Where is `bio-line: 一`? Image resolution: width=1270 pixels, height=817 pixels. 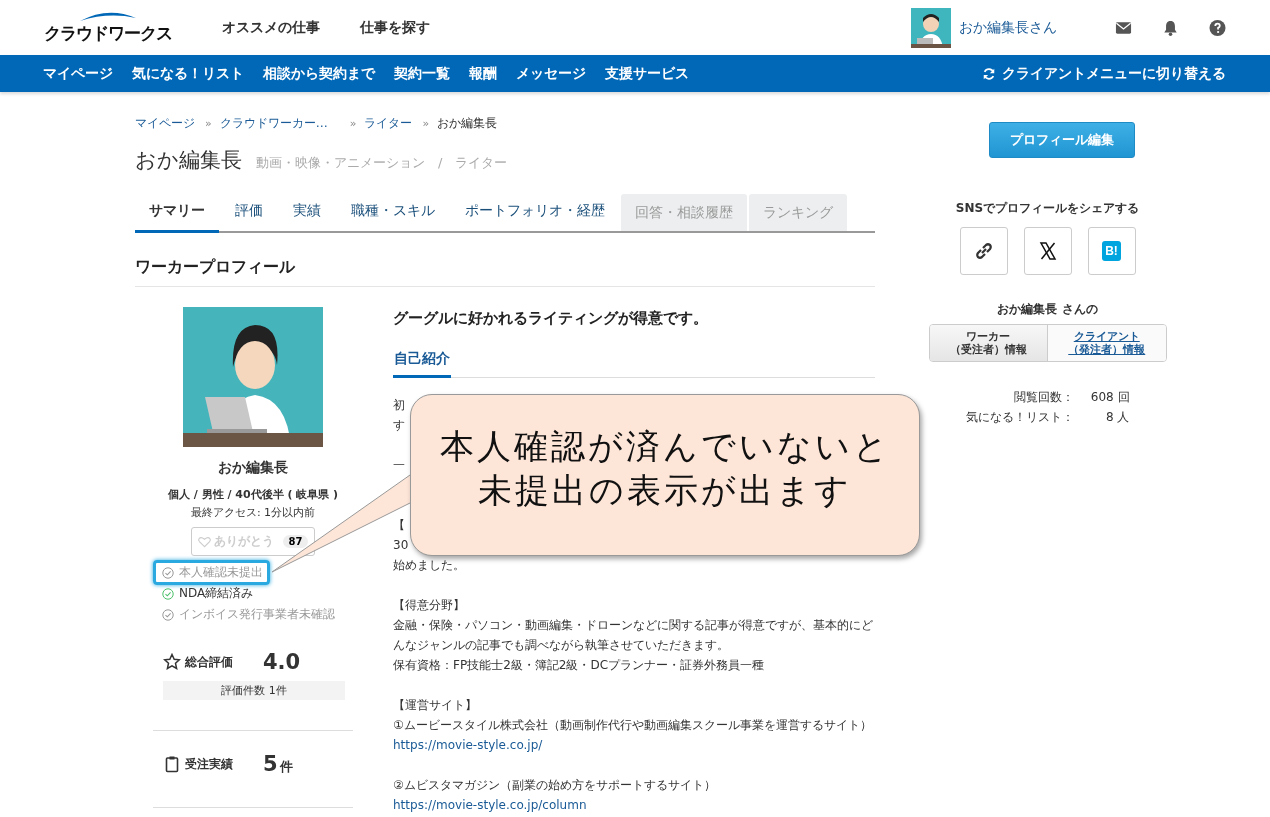 bio-line: 一 is located at coordinates (399, 465).